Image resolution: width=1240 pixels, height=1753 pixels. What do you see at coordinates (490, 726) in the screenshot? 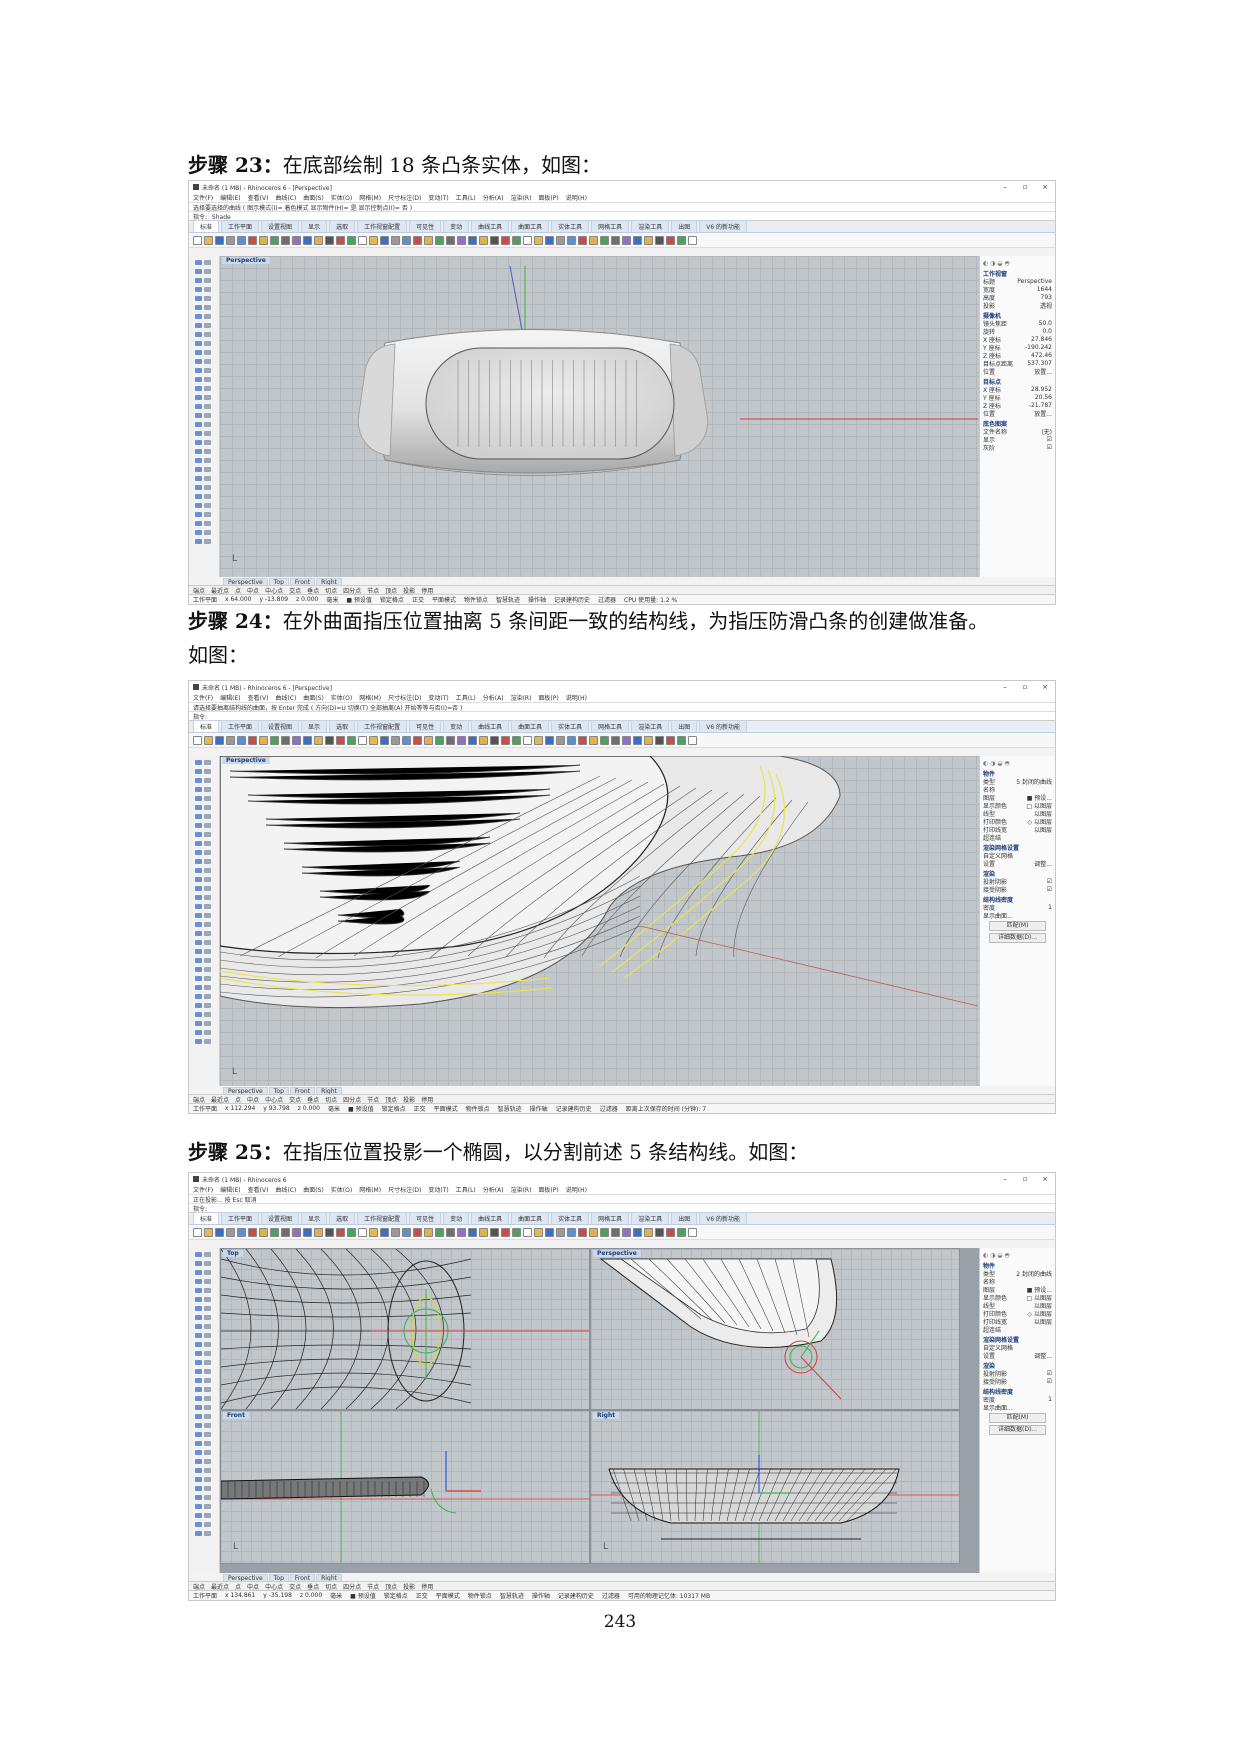
I see `toolbar-tab: 曲线工具` at bounding box center [490, 726].